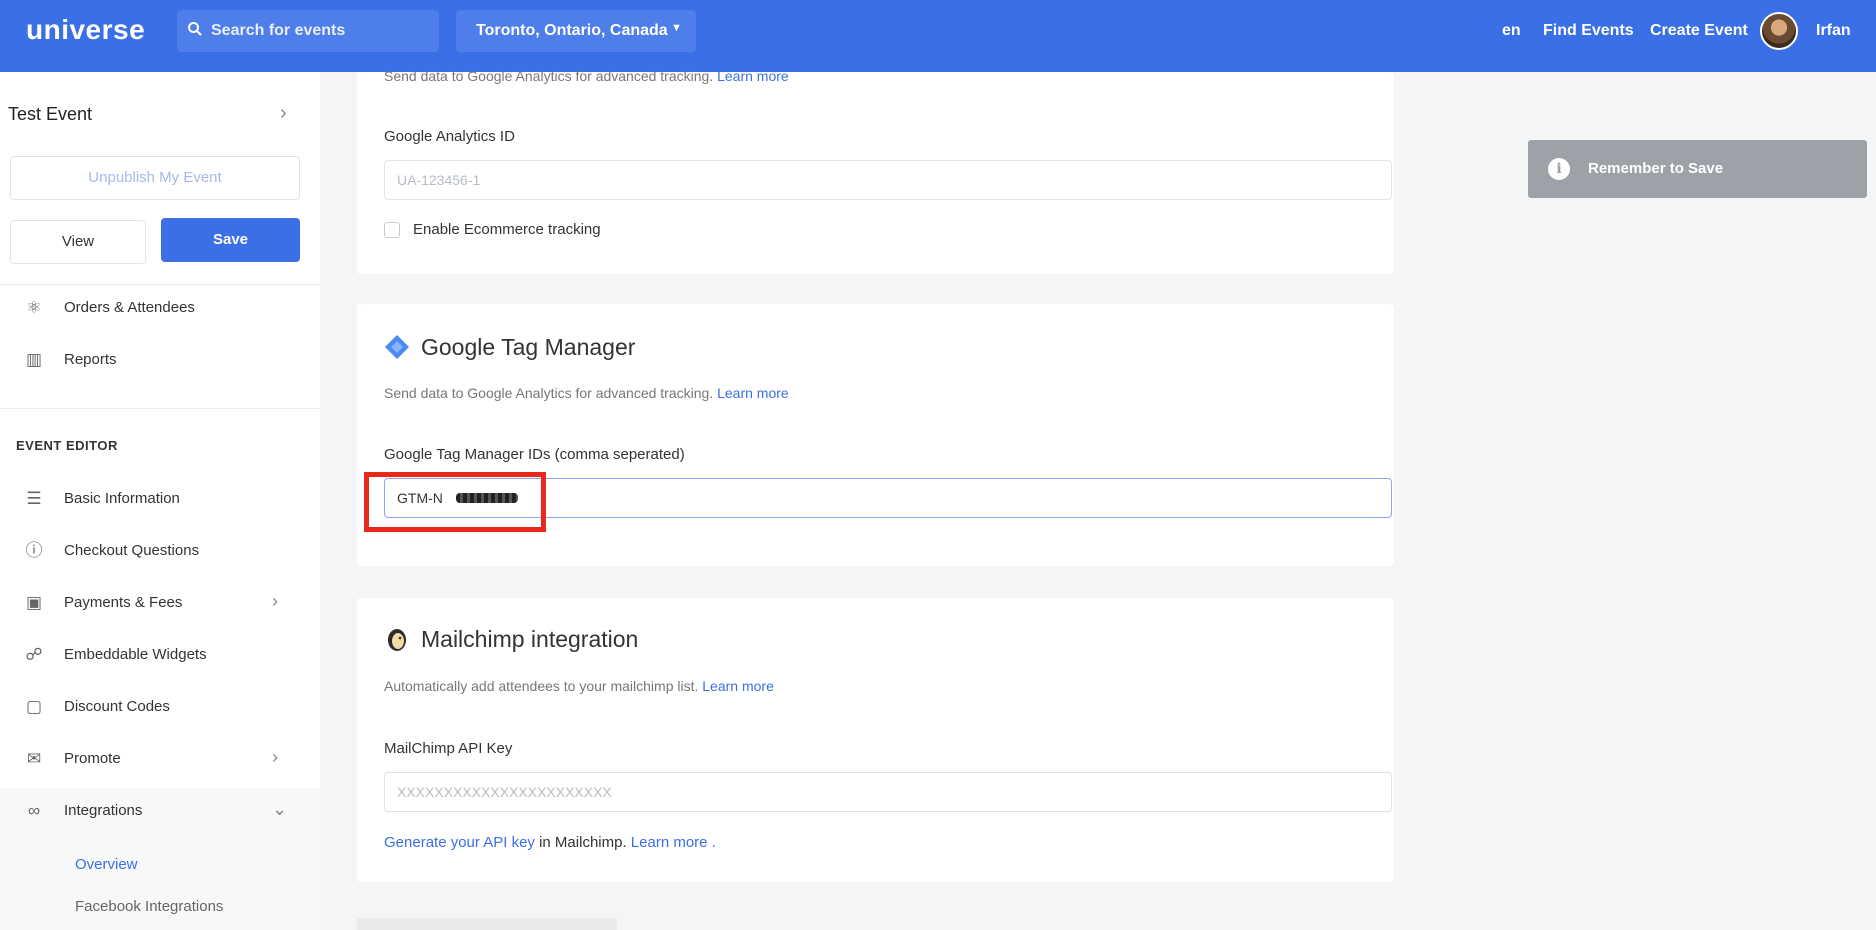 The width and height of the screenshot is (1876, 930). Describe the element at coordinates (487, 924) in the screenshot. I see `next-section-peek` at that location.